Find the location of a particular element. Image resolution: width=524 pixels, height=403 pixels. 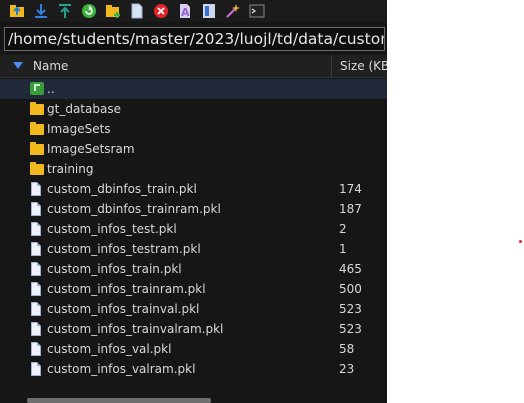

file-name: ImageSets is located at coordinates (79, 129).